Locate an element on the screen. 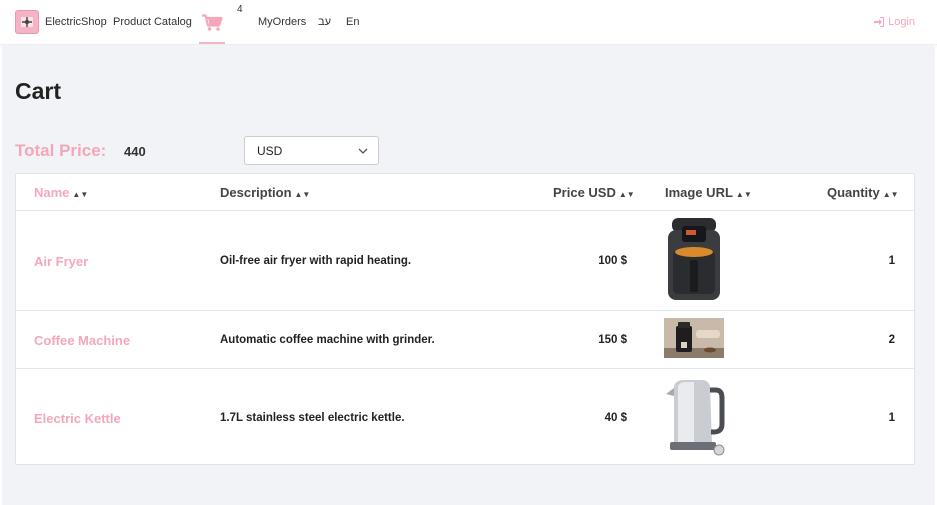 This screenshot has width=937, height=505. sign-in-icon is located at coordinates (879, 22).